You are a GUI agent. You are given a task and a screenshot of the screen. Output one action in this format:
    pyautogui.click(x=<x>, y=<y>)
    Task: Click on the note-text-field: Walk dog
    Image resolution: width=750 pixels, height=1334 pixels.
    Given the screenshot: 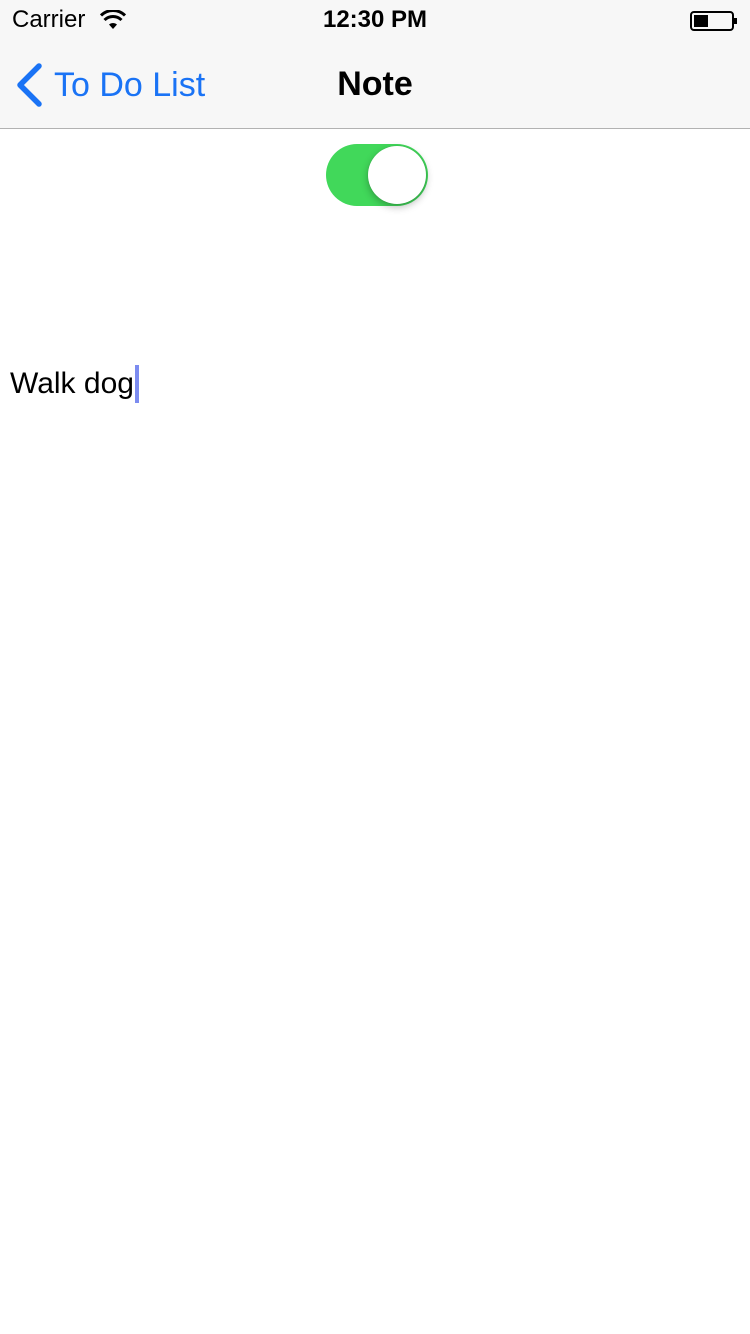 What is the action you would take?
    pyautogui.click(x=375, y=384)
    